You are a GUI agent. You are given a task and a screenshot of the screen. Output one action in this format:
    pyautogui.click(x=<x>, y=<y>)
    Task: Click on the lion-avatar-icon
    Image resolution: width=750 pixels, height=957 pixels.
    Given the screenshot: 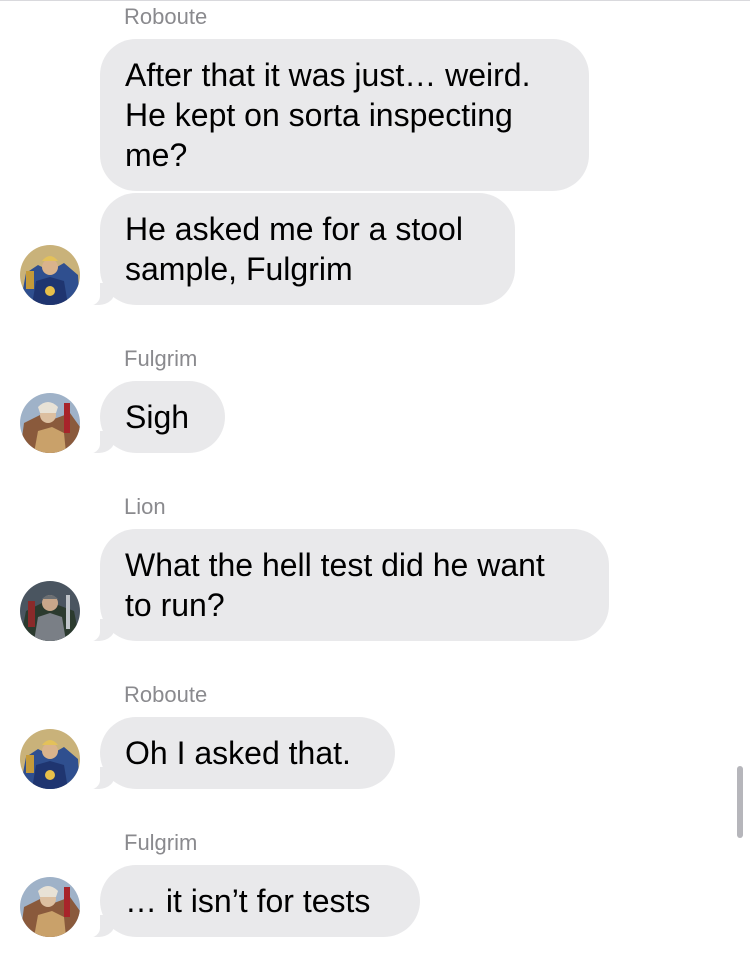 What is the action you would take?
    pyautogui.click(x=50, y=611)
    